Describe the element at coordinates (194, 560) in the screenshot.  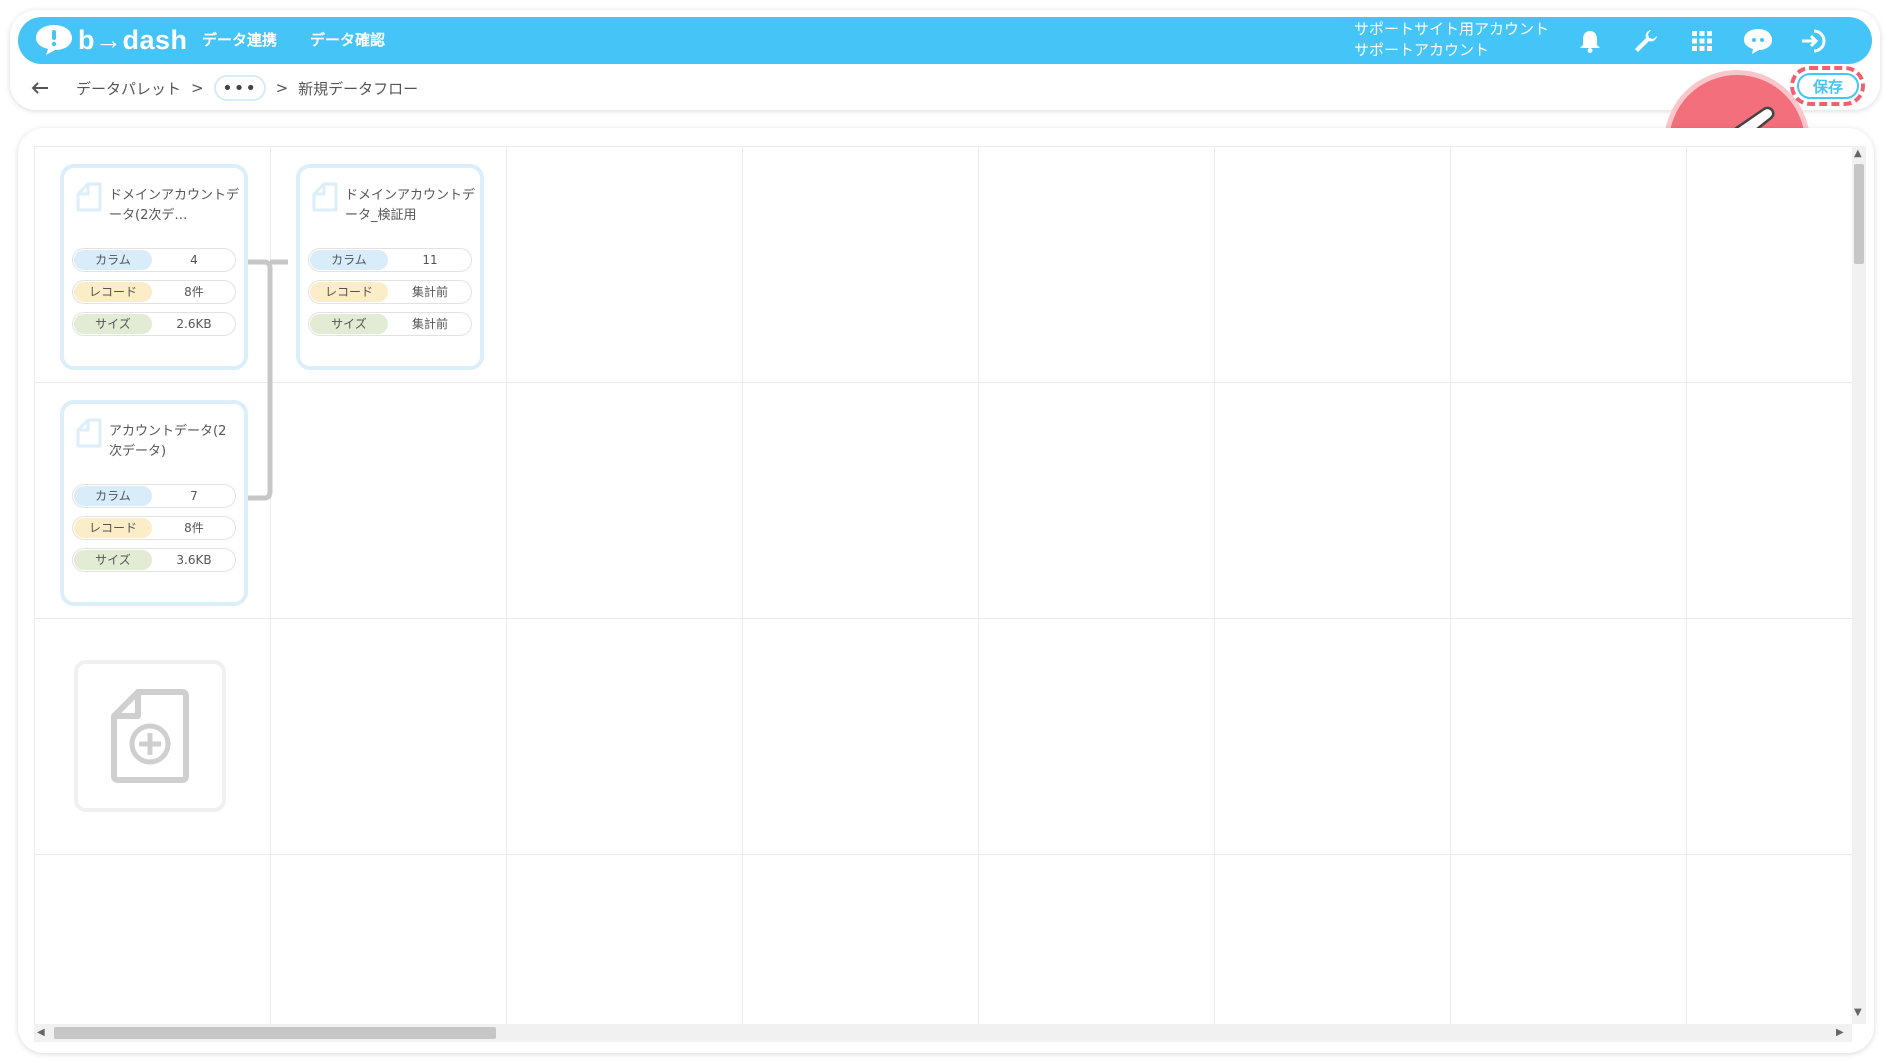
I see `stat-value: 3.6KB` at that location.